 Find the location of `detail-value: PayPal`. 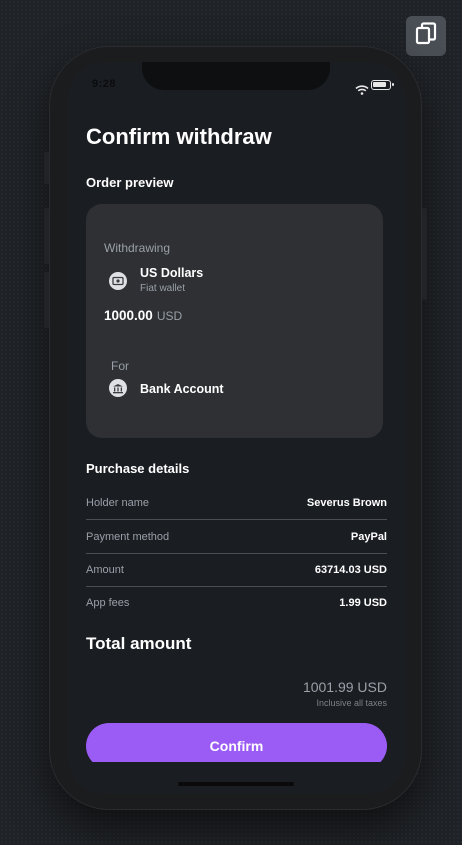

detail-value: PayPal is located at coordinates (368, 536).